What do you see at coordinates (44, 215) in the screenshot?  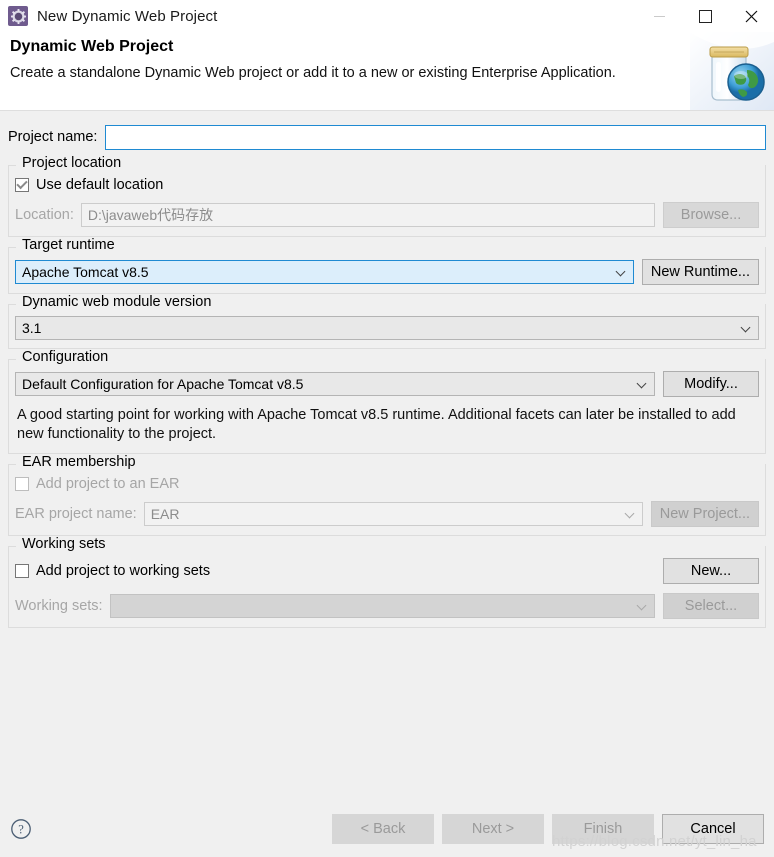 I see `location-label: Location:` at bounding box center [44, 215].